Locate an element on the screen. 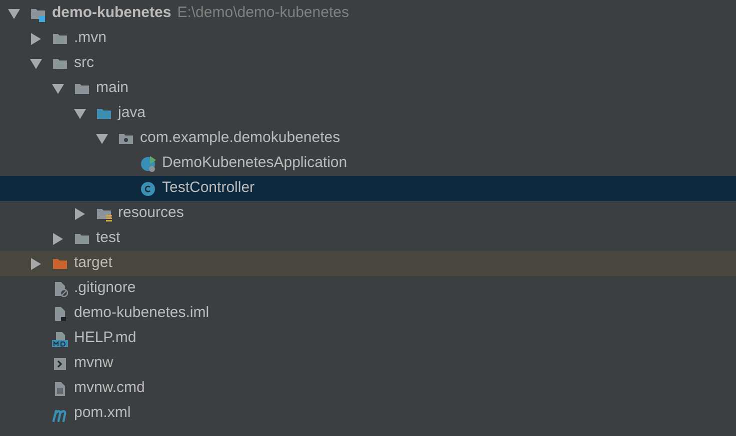  tree-item-label: target is located at coordinates (93, 263).